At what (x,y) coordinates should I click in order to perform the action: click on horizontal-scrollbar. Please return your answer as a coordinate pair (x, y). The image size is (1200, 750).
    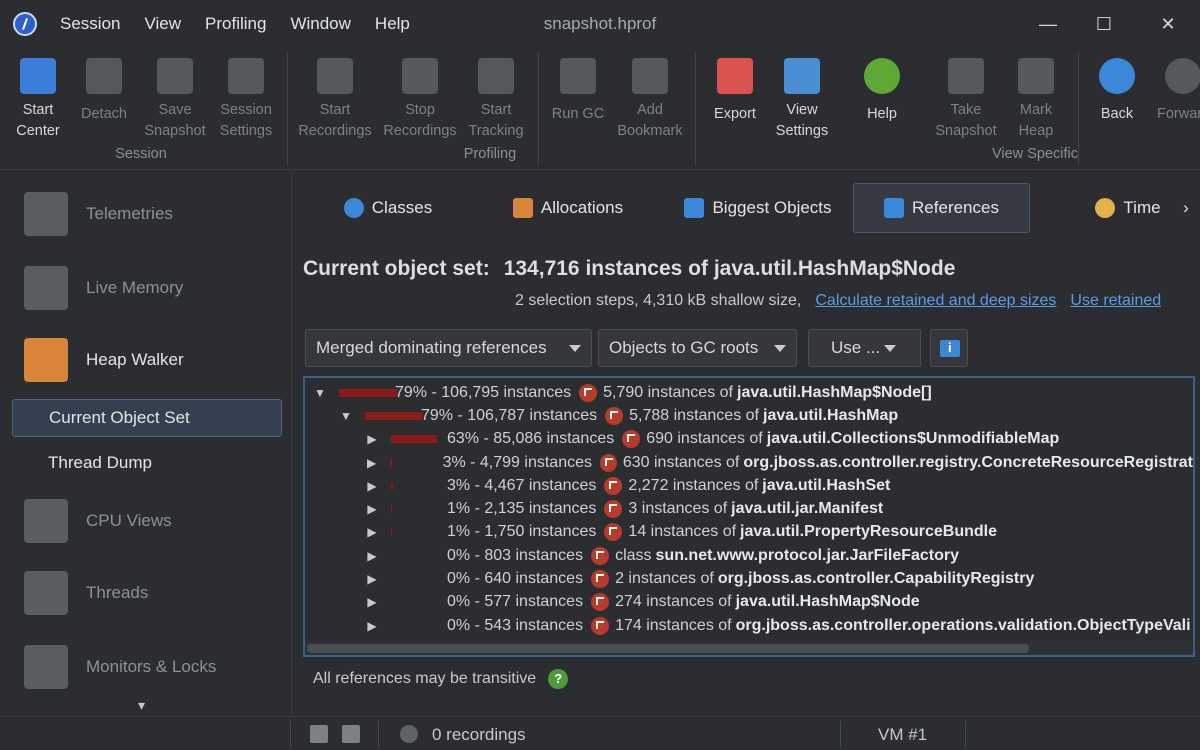
    Looking at the image, I should click on (749, 648).